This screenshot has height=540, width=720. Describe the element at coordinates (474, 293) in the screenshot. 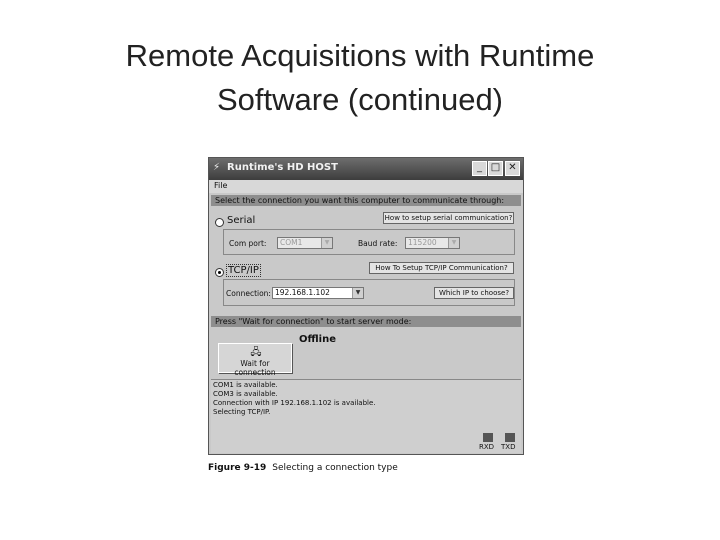

I see `which-ip-button: Which IP to choose?` at that location.